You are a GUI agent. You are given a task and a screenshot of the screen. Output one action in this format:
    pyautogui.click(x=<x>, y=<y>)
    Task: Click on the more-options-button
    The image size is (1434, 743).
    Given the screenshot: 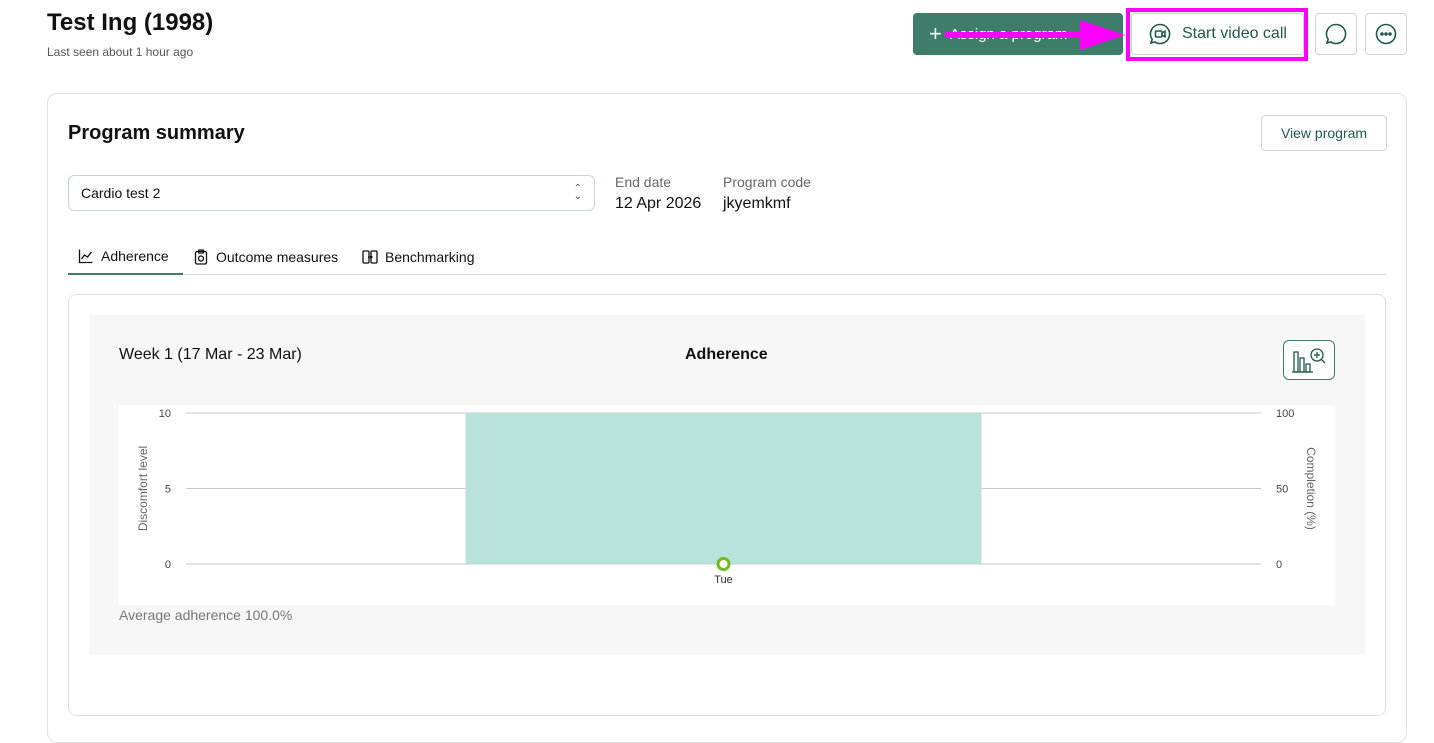 What is the action you would take?
    pyautogui.click(x=1386, y=34)
    